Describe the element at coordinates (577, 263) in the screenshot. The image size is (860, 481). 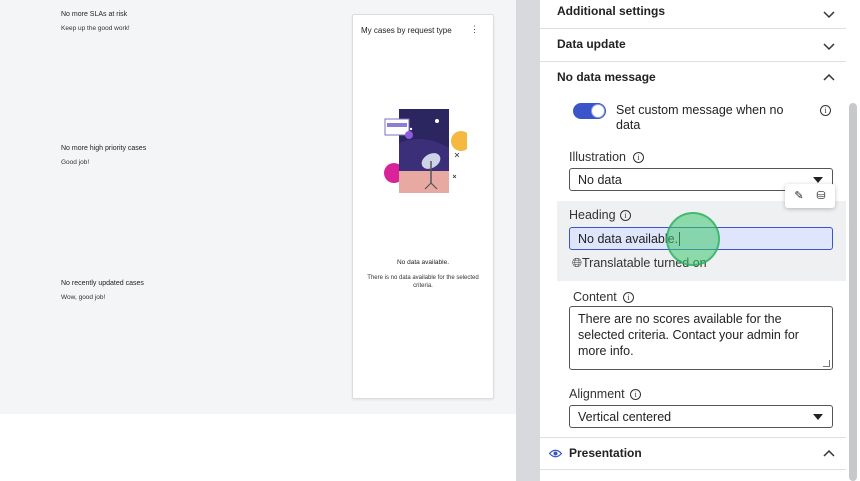
I see `globe-icon: 🌐︎` at that location.